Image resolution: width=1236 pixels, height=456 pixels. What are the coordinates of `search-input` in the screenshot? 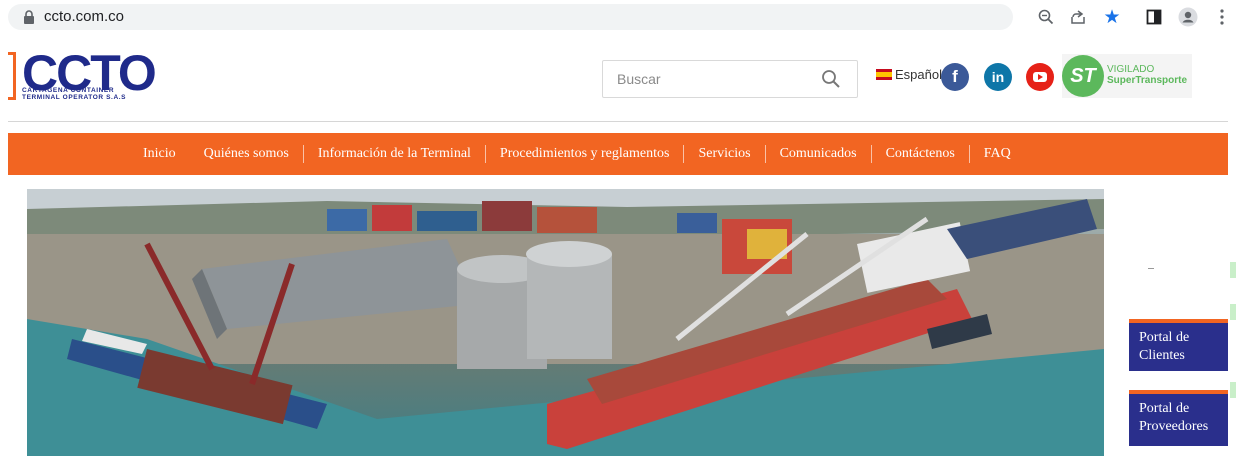 It's located at (708, 79).